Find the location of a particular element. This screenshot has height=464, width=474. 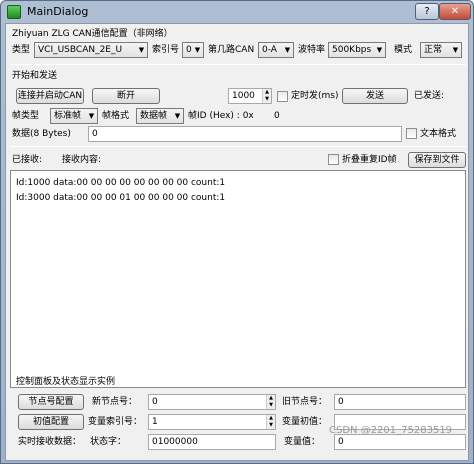

connect-start-button: 连接并启动CAN is located at coordinates (50, 96).